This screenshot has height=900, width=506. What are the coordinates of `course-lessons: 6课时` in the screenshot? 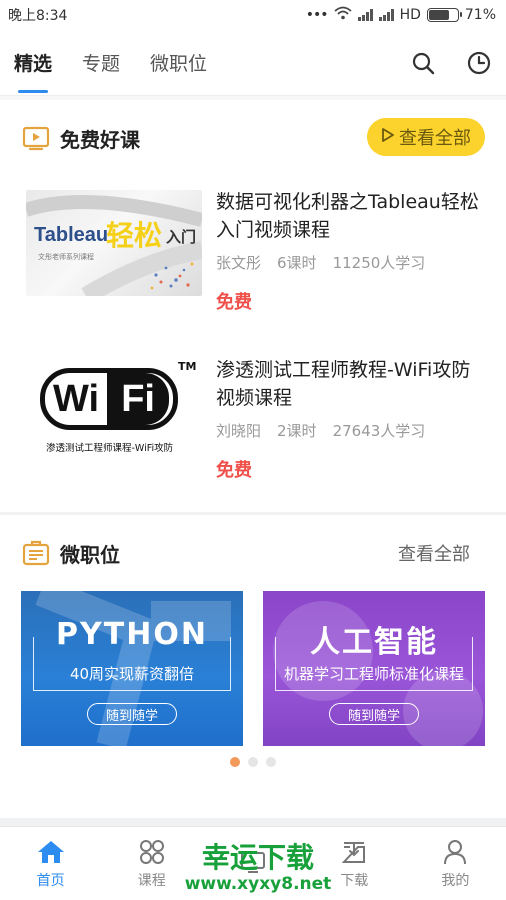 It's located at (297, 263).